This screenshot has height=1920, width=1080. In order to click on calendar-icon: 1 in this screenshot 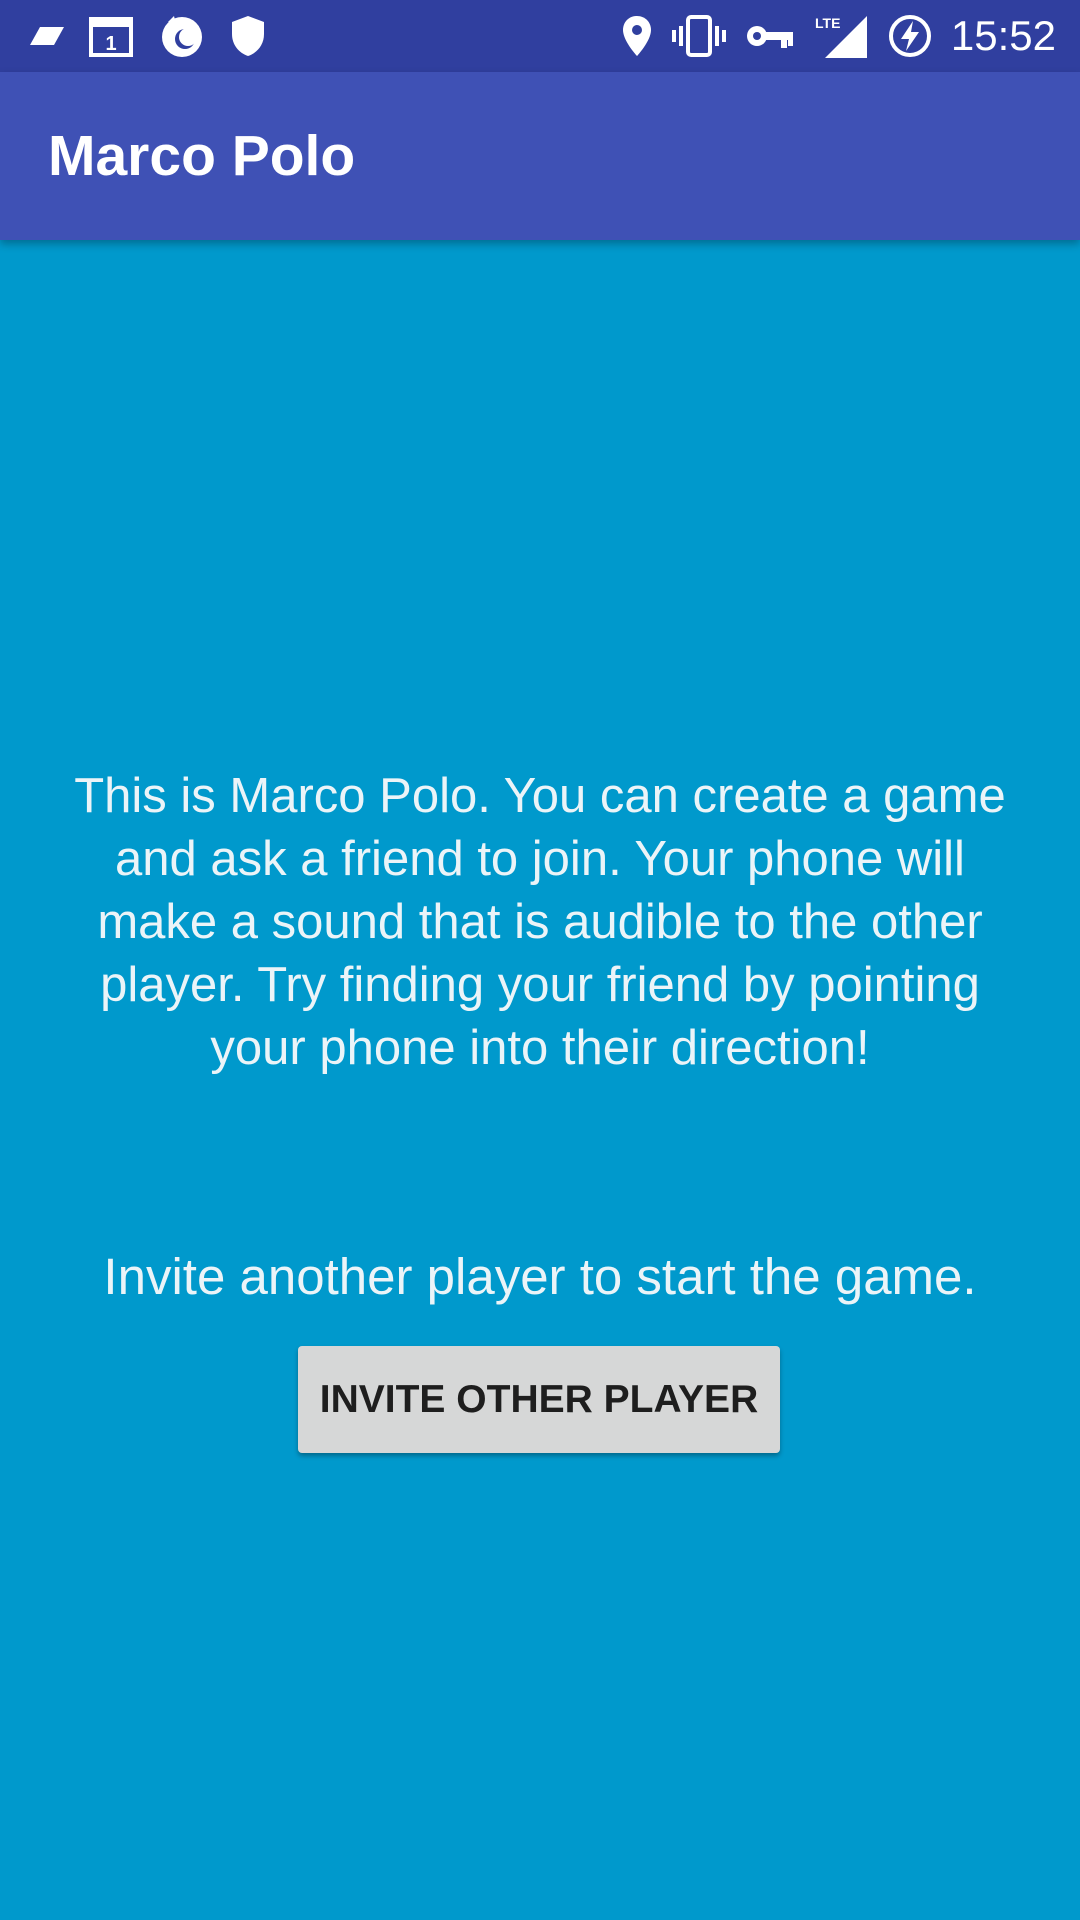, I will do `click(111, 36)`.